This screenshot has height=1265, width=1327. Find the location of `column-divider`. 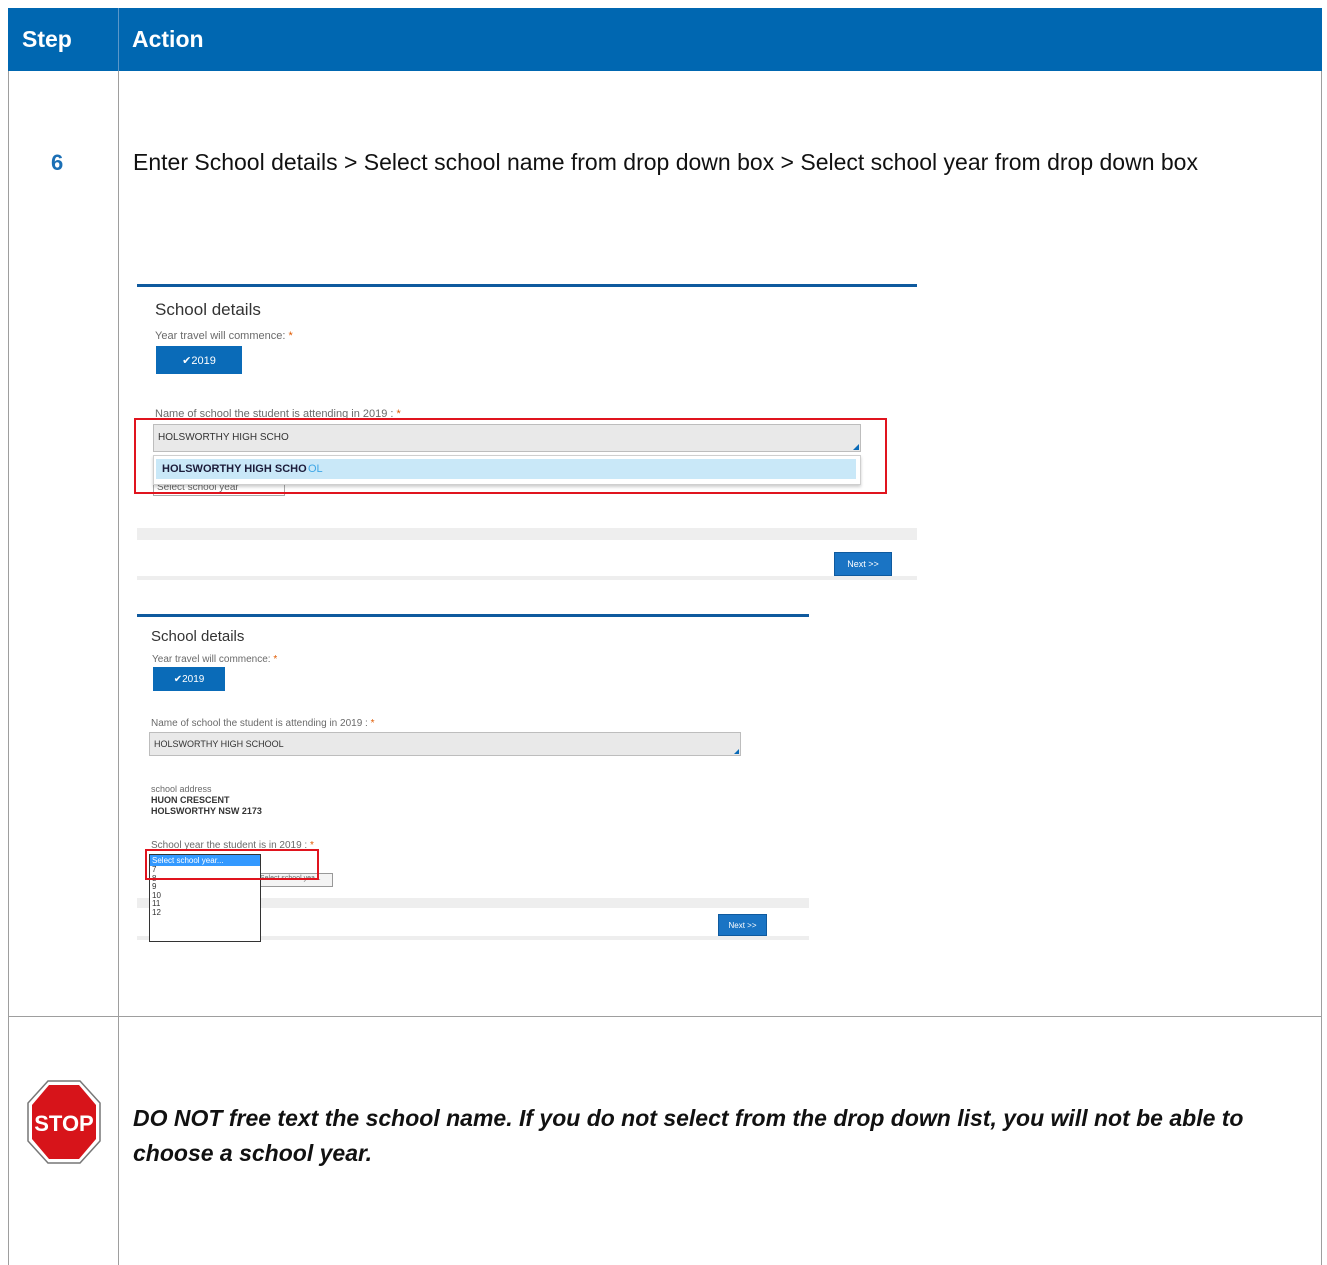

column-divider is located at coordinates (118, 668).